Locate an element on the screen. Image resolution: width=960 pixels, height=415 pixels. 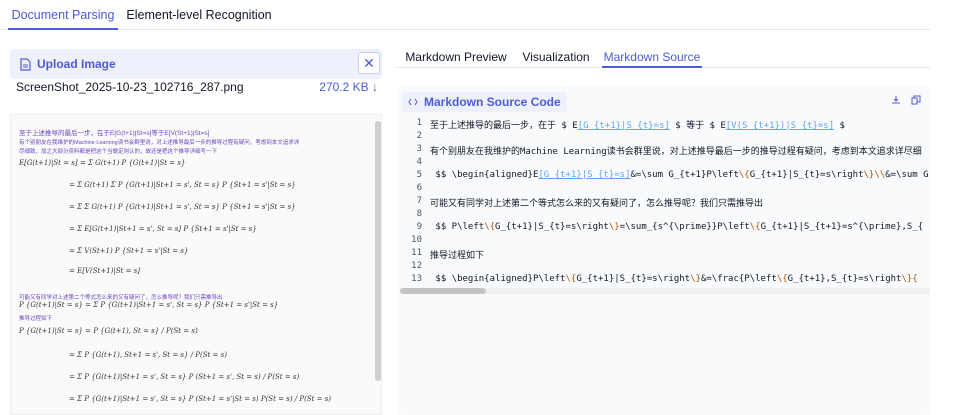
preview-text: 可能又有同学对上述第二个等式怎么来的又有疑问了，怎么推导呢？我们只需推导出 is located at coordinates (121, 298).